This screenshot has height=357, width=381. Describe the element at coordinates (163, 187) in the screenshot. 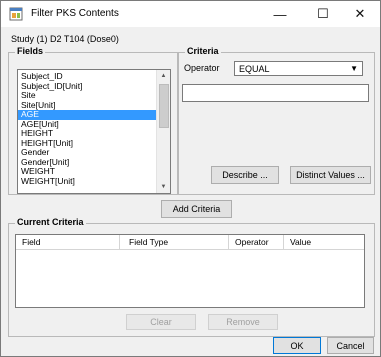

I see `scroll-down-icon: ▼` at that location.